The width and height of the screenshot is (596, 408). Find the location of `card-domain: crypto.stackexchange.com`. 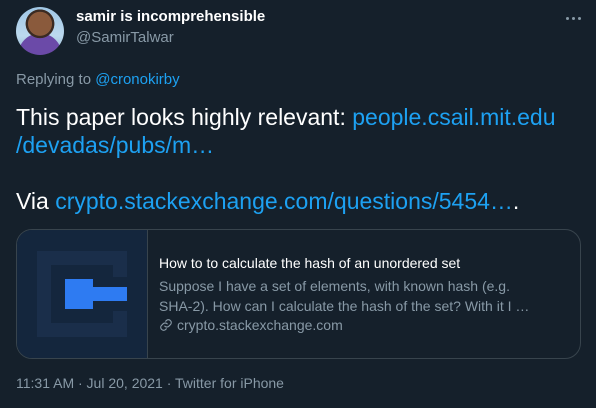

card-domain: crypto.stackexchange.com is located at coordinates (251, 325).